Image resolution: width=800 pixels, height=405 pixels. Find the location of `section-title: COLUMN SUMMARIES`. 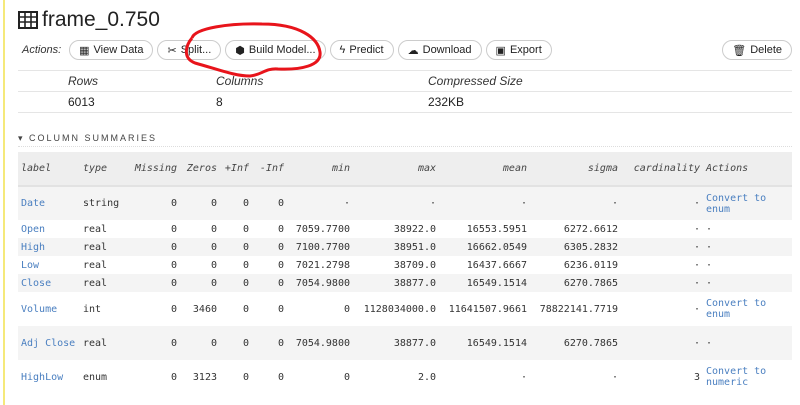

section-title: COLUMN SUMMARIES is located at coordinates (93, 138).